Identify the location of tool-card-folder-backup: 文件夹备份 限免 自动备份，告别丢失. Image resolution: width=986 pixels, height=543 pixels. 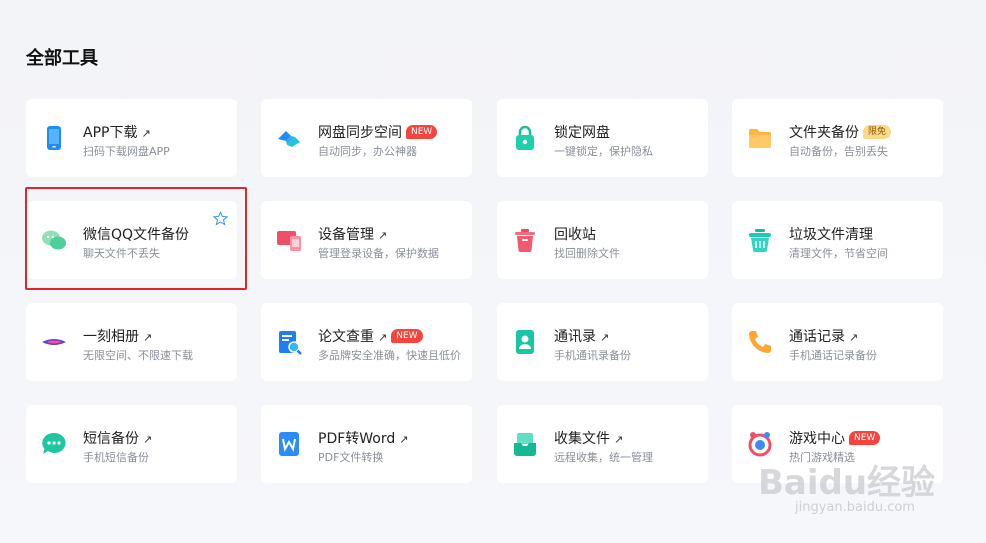
(837, 138).